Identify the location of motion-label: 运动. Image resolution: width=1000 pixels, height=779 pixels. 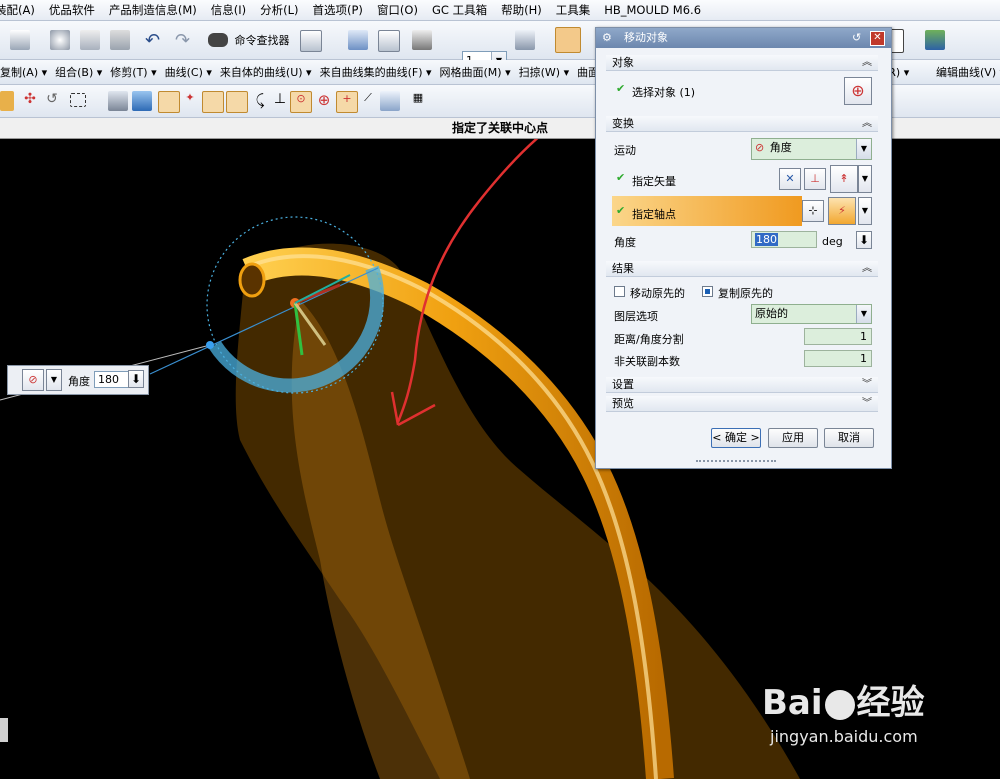
(625, 150).